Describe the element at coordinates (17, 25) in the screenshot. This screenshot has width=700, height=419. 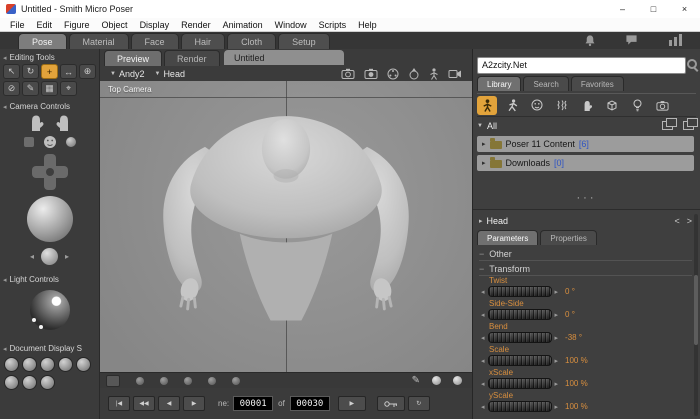
I see `menu-file: File` at that location.